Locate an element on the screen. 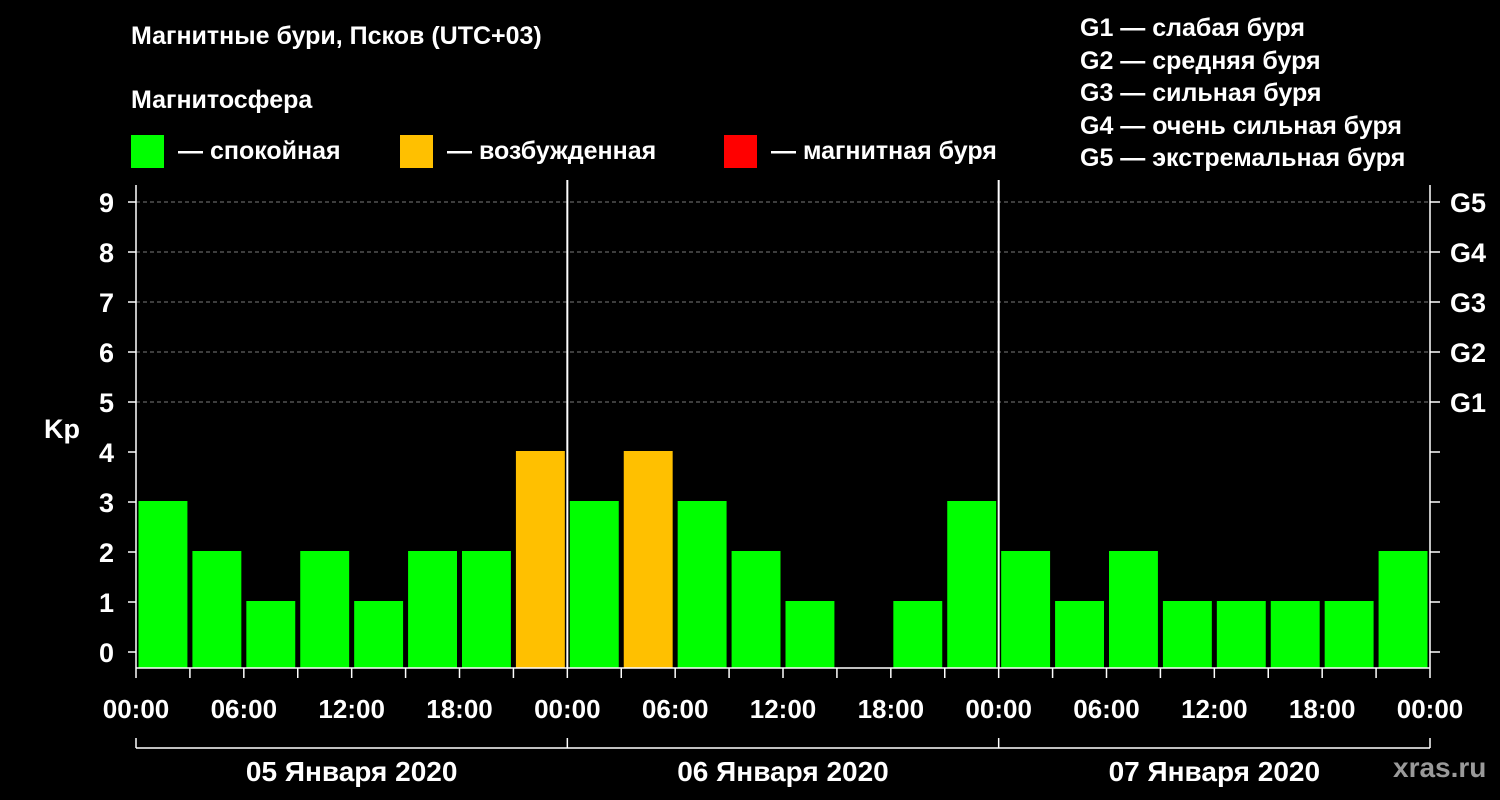  x-tick-label-8: 00:00 is located at coordinates (998, 709).